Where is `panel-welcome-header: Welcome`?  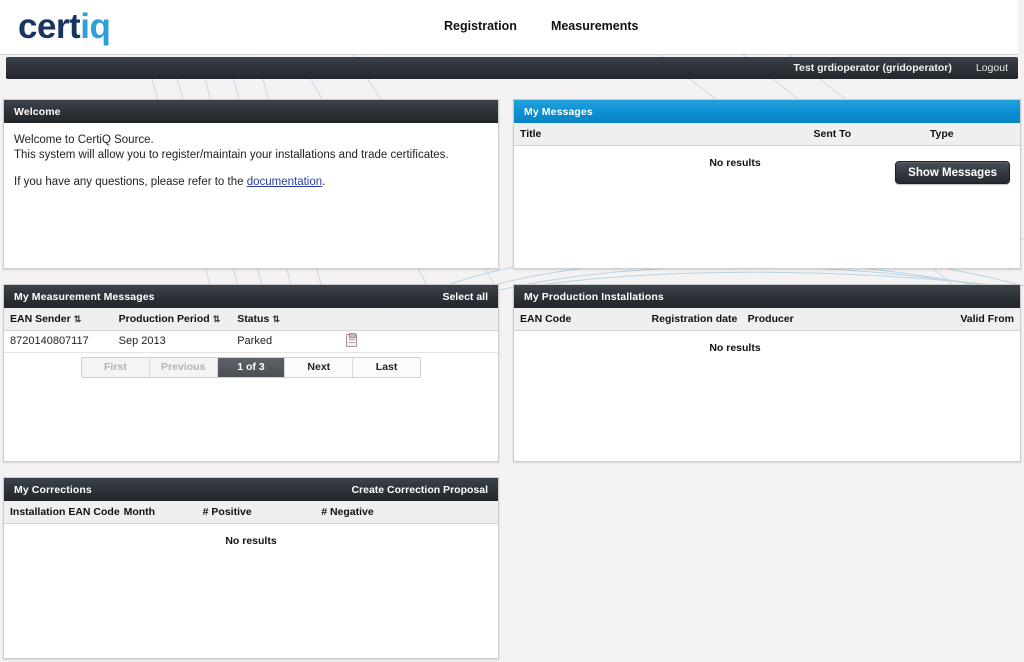 panel-welcome-header: Welcome is located at coordinates (251, 111).